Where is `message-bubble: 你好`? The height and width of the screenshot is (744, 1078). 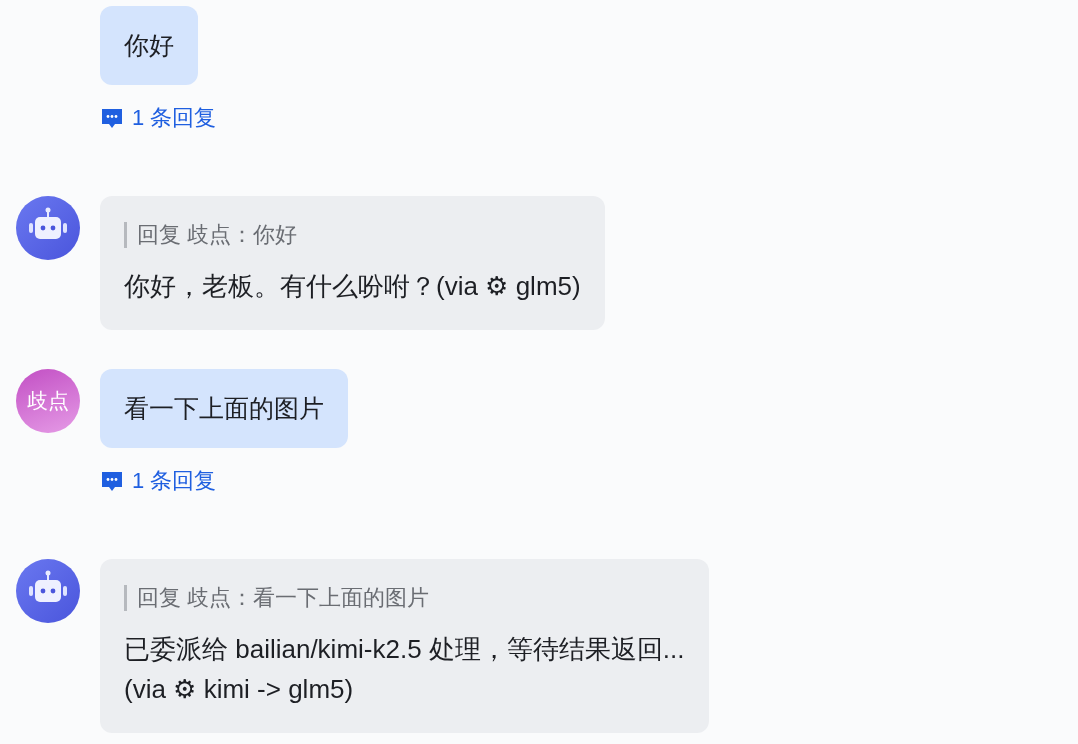
message-bubble: 你好 is located at coordinates (149, 45).